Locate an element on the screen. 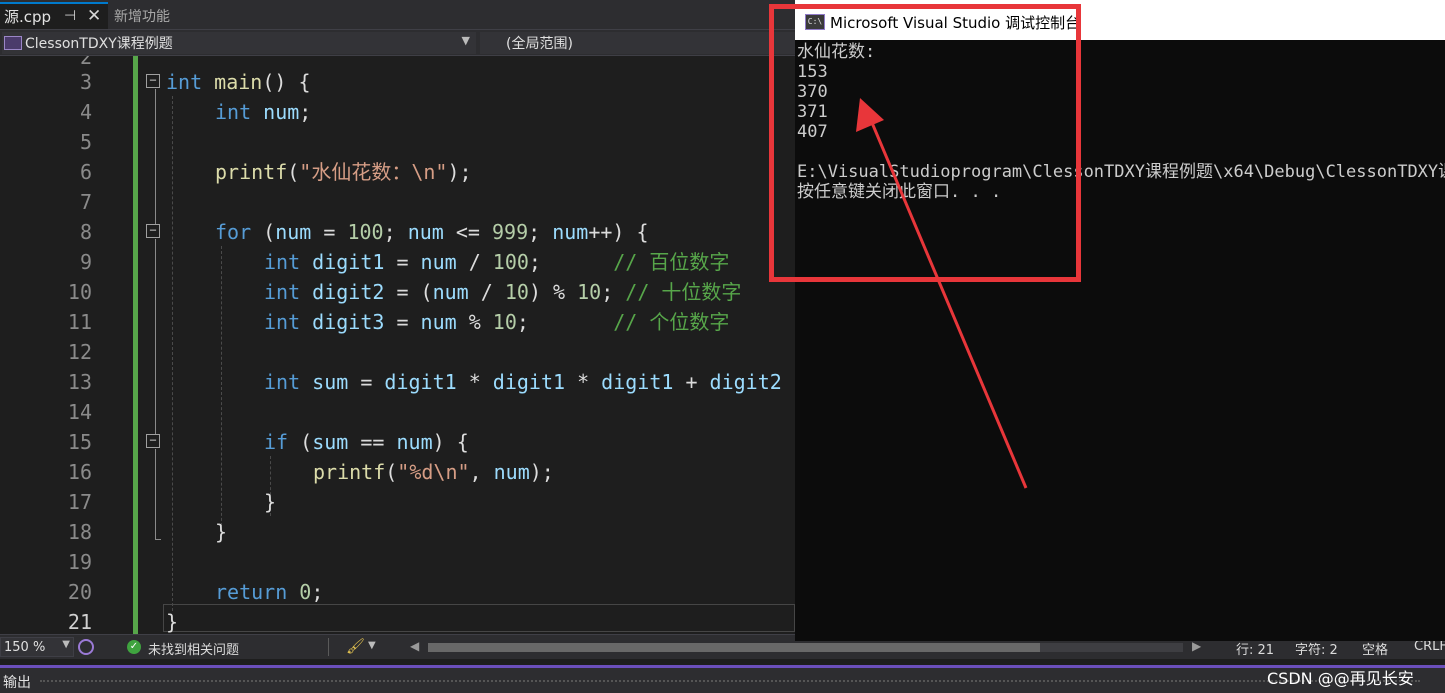 Image resolution: width=1445 pixels, height=693 pixels. punct: ; is located at coordinates (317, 592).